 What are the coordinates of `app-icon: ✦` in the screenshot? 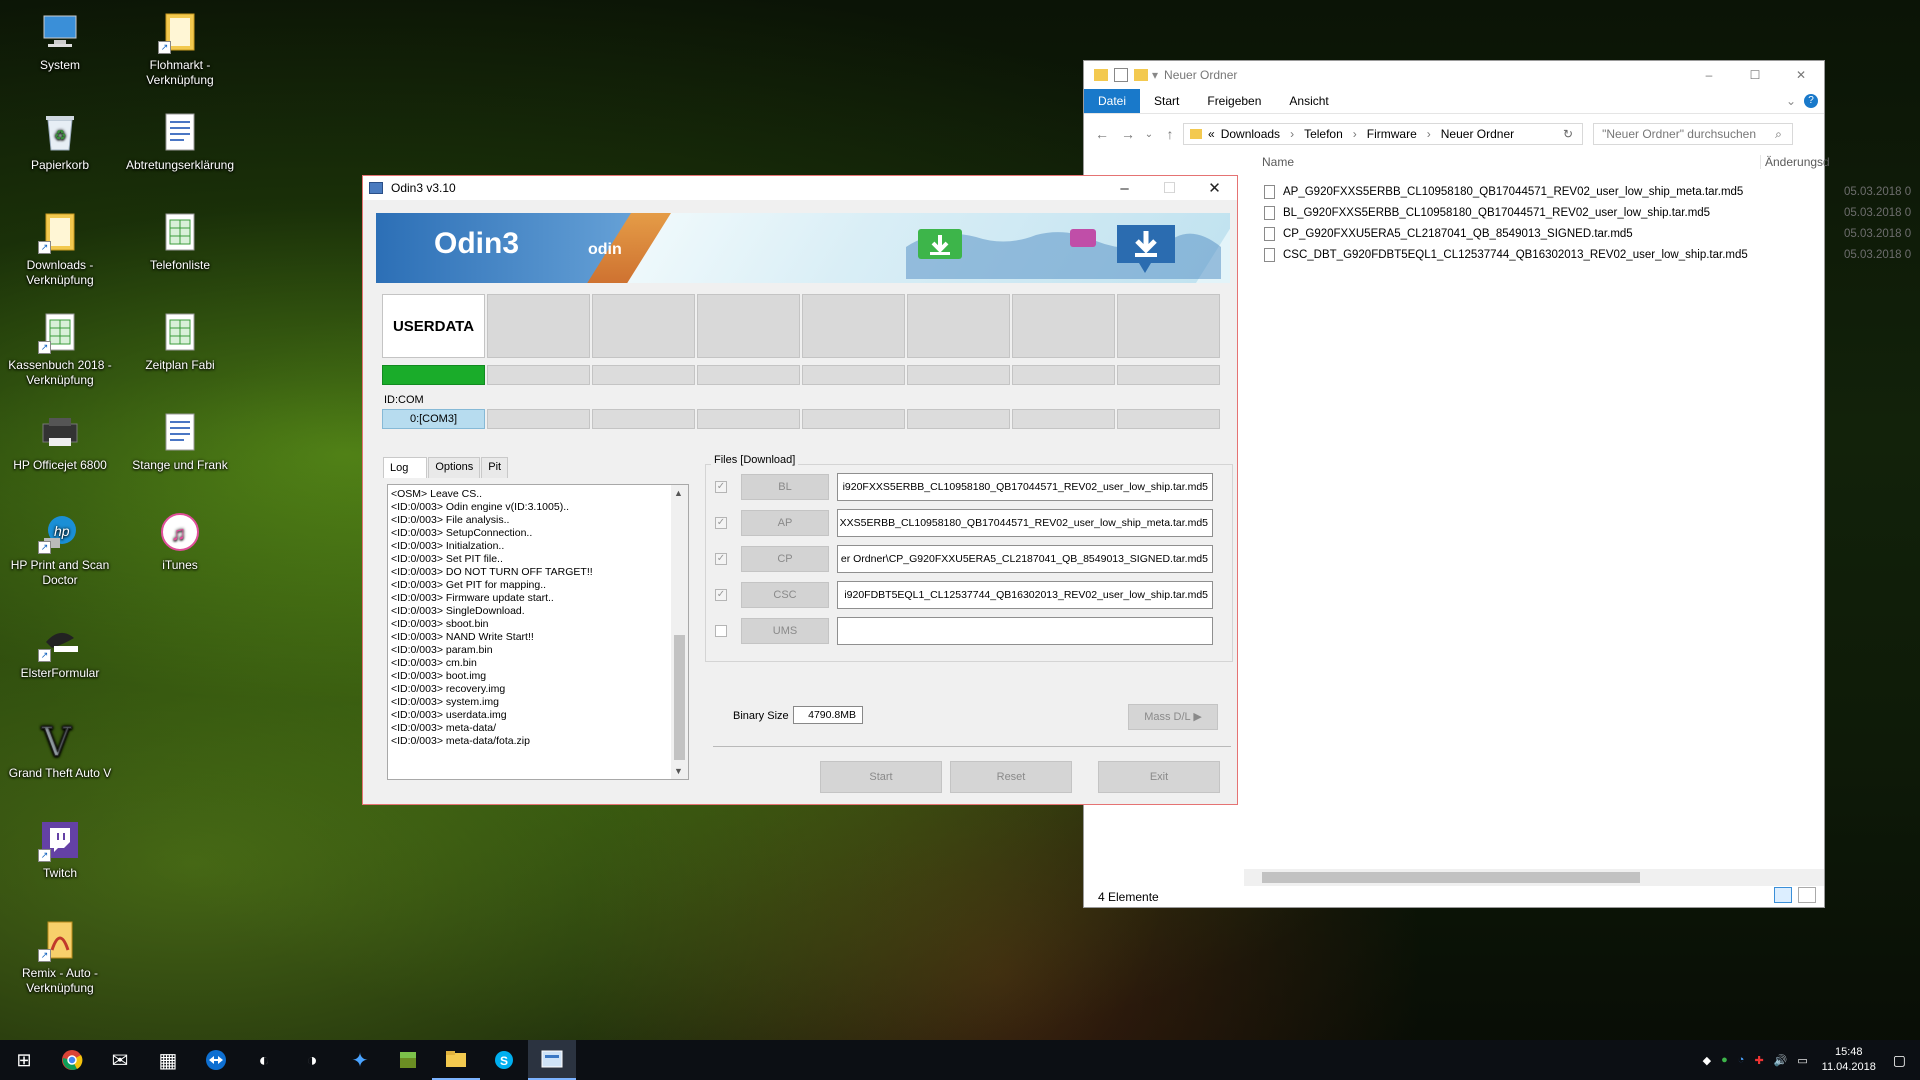 It's located at (360, 1060).